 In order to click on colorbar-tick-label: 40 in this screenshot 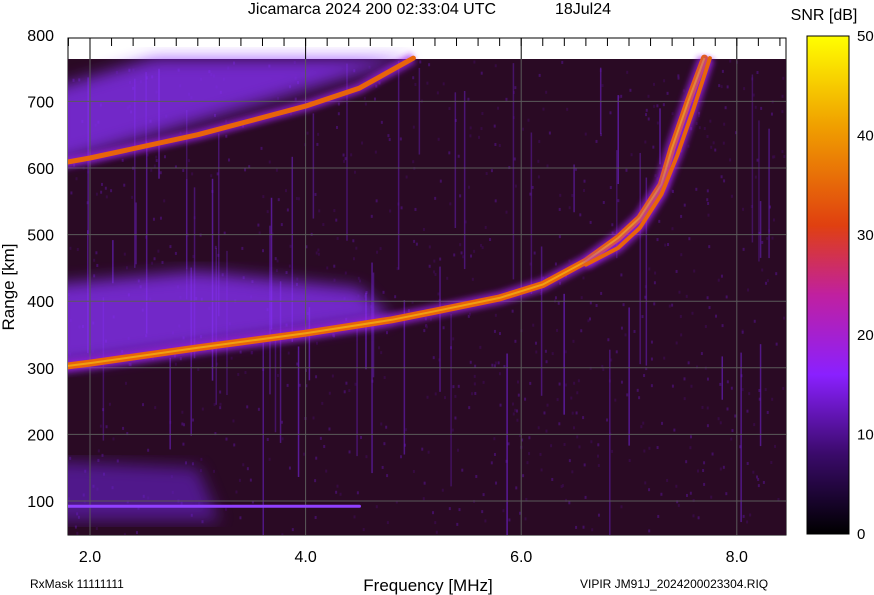, I will do `click(865, 136)`.